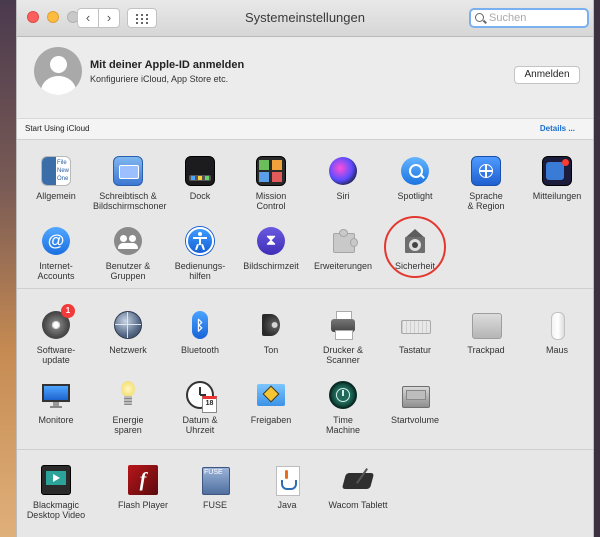  What do you see at coordinates (343, 248) in the screenshot?
I see `pane-extensions: Erweiterungen` at bounding box center [343, 248].